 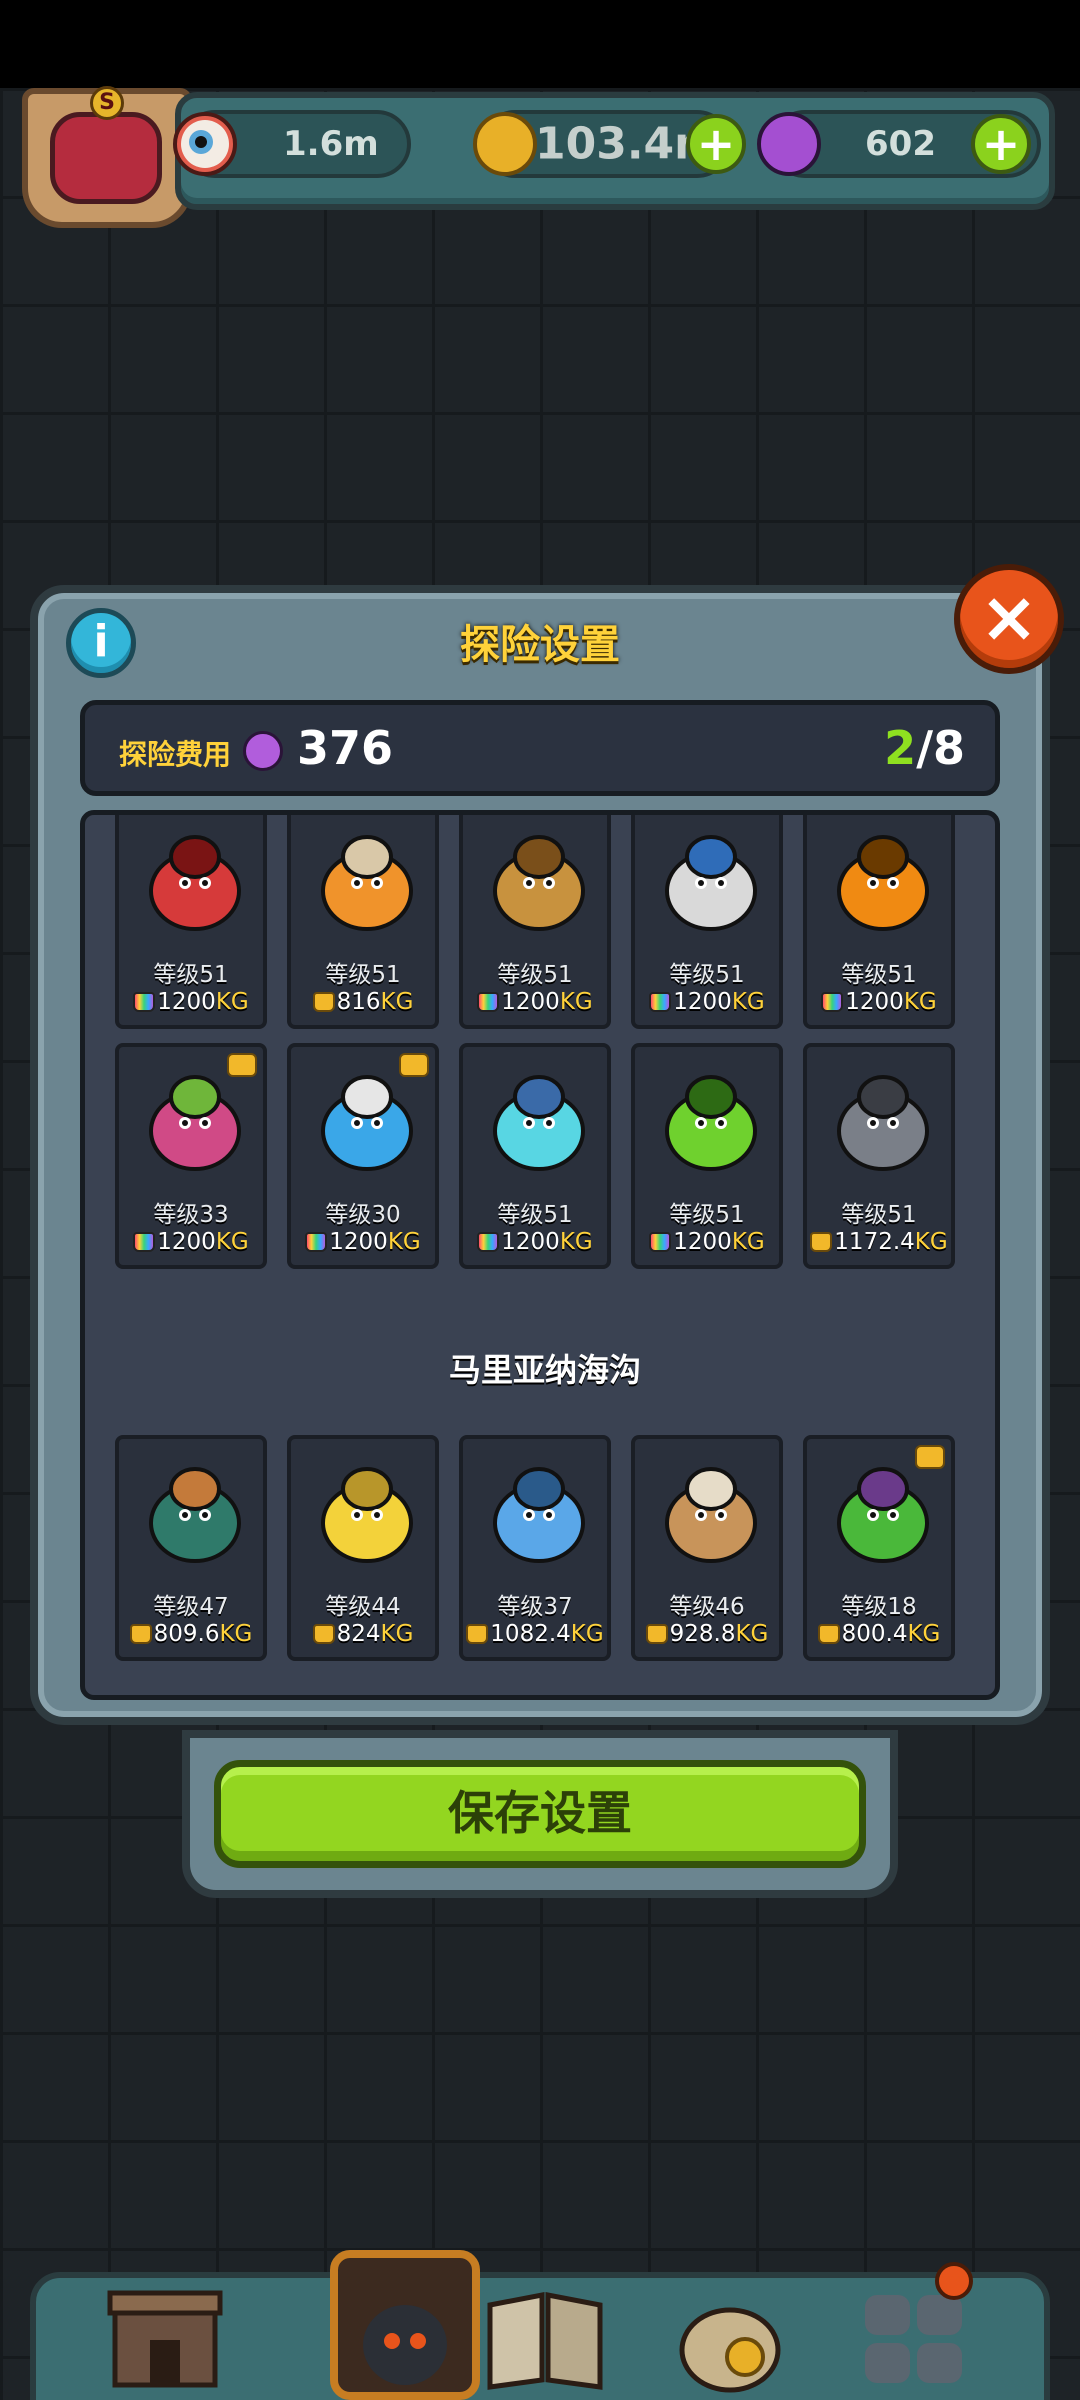 What do you see at coordinates (940, 748) in the screenshot?
I see `slots-total: /8` at bounding box center [940, 748].